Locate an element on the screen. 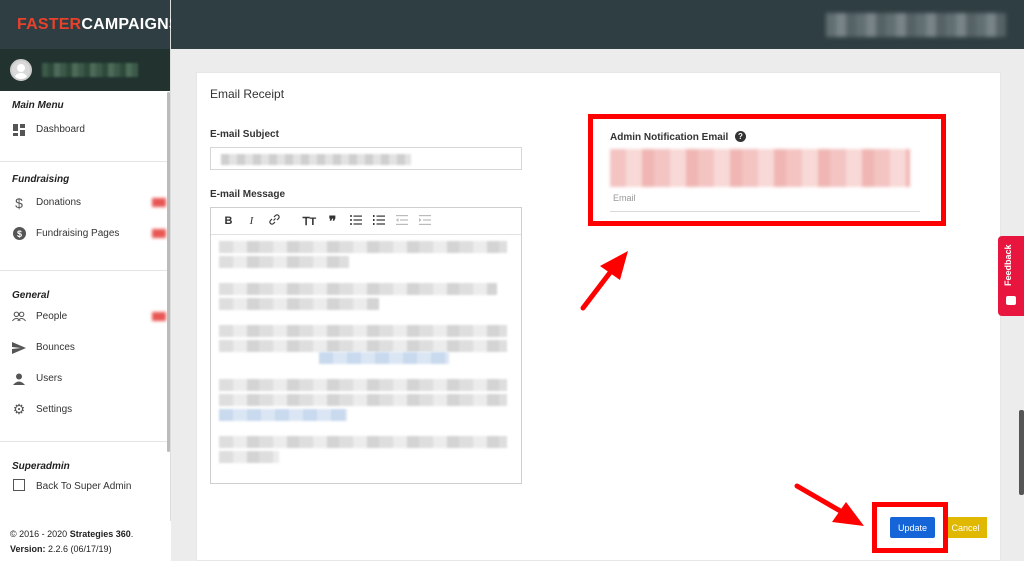 The width and height of the screenshot is (1024, 561). page-scrollbar is located at coordinates (1021, 452).